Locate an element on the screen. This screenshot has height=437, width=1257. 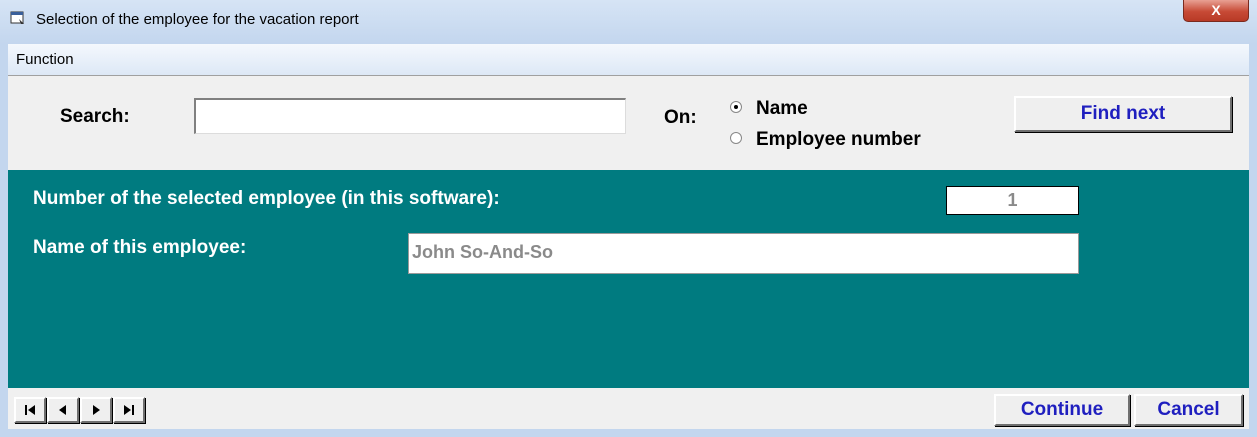
radio-employee-number-button is located at coordinates (736, 138).